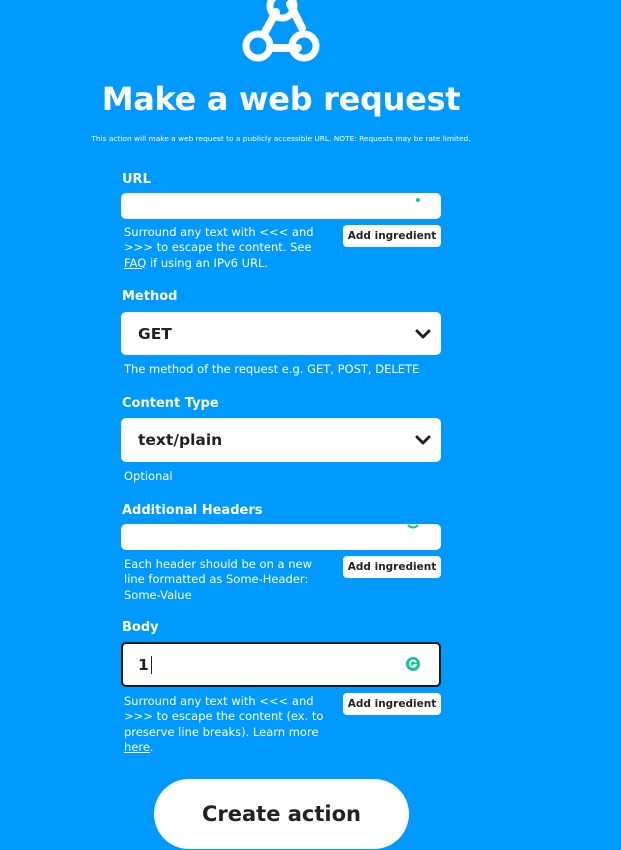  Describe the element at coordinates (281, 664) in the screenshot. I see `body-input: 1` at that location.